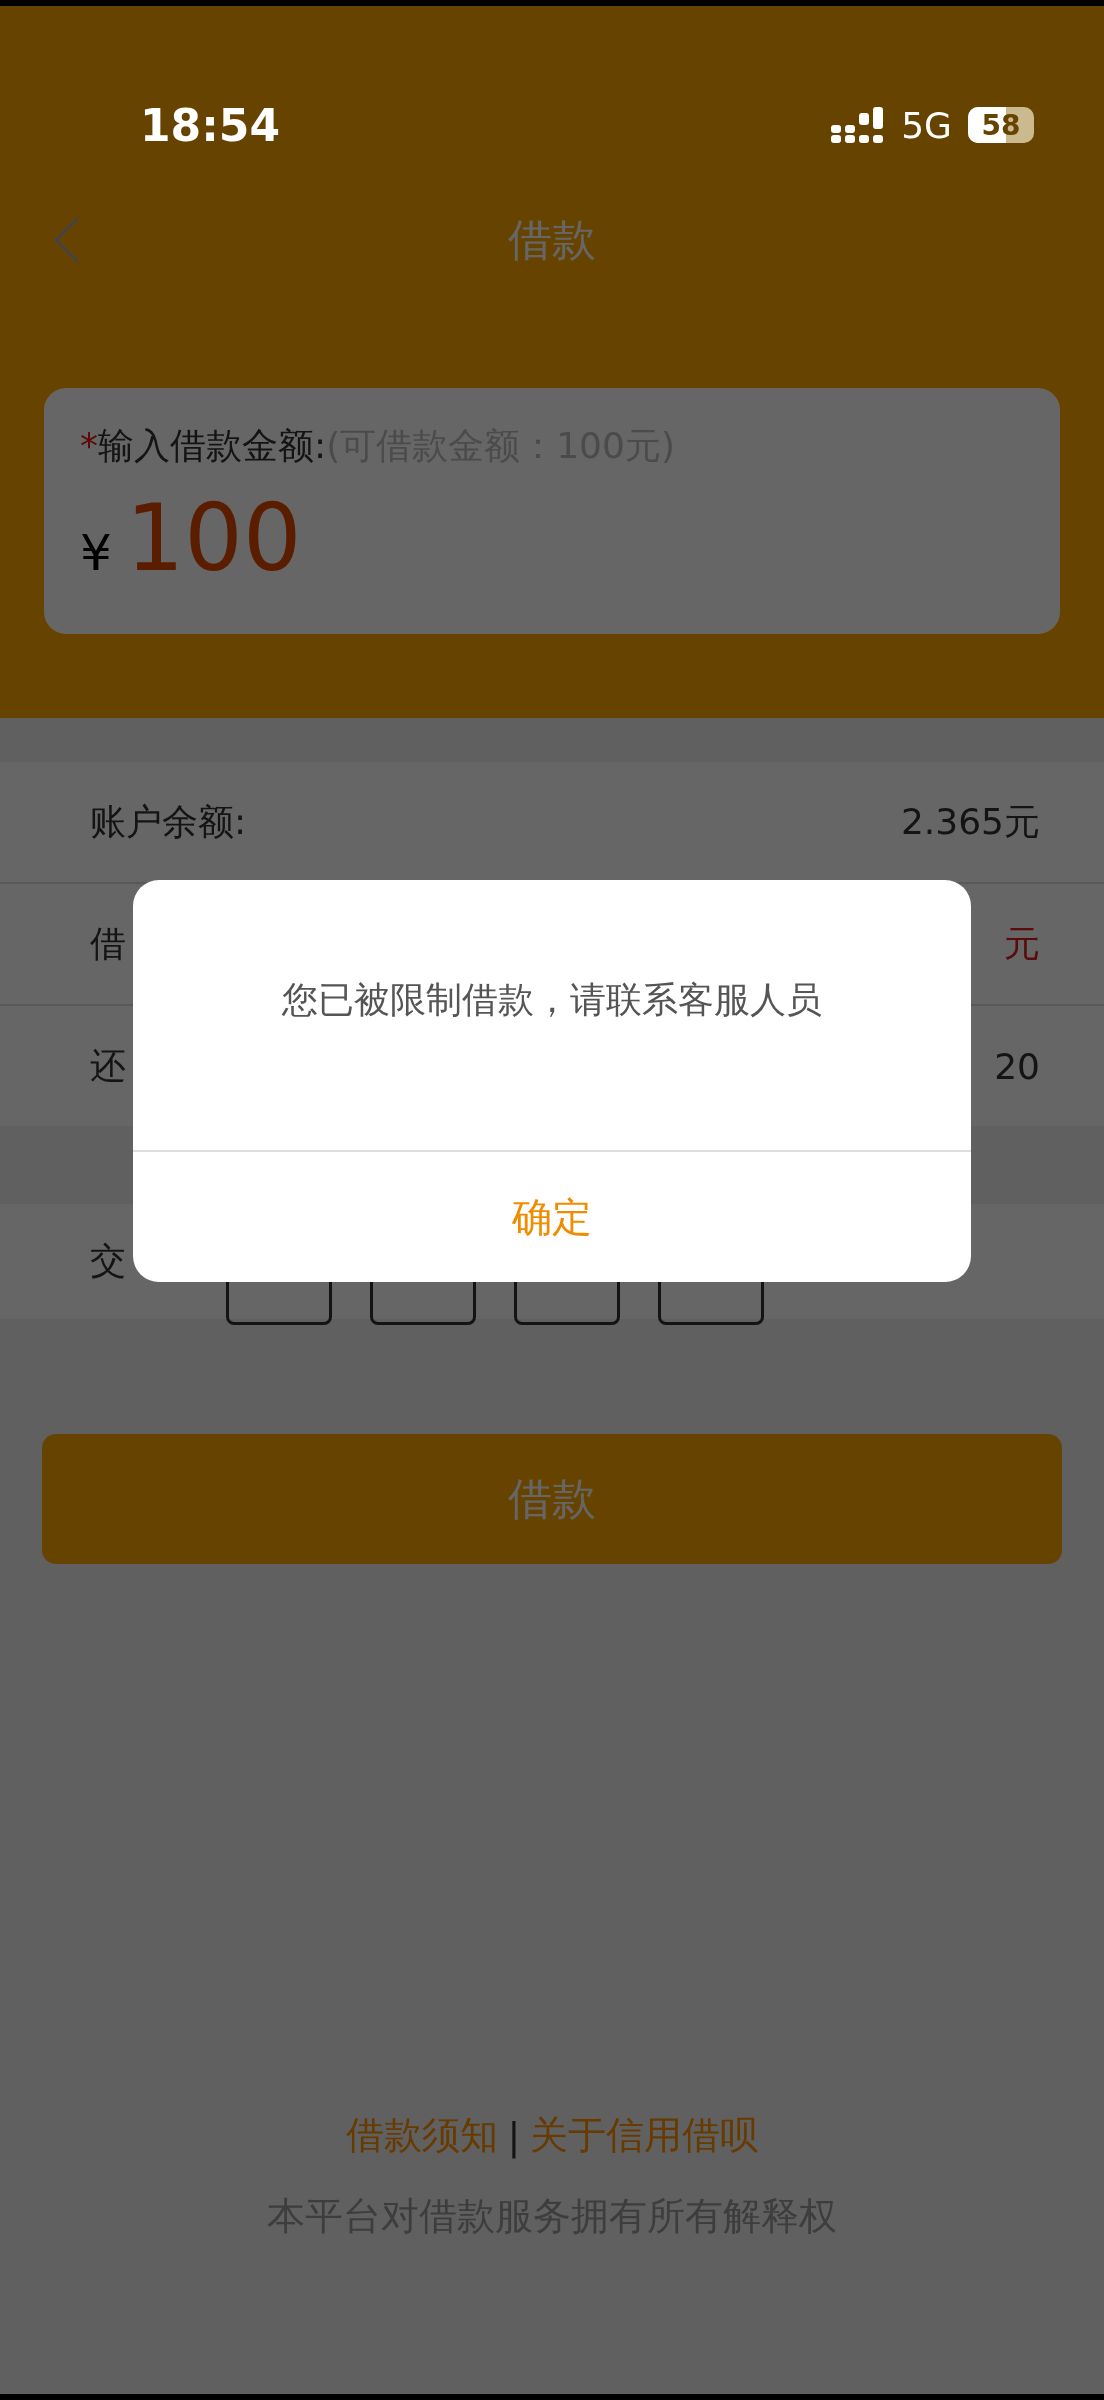 The height and width of the screenshot is (2400, 1104). What do you see at coordinates (552, 239) in the screenshot?
I see `page-title: 借款` at bounding box center [552, 239].